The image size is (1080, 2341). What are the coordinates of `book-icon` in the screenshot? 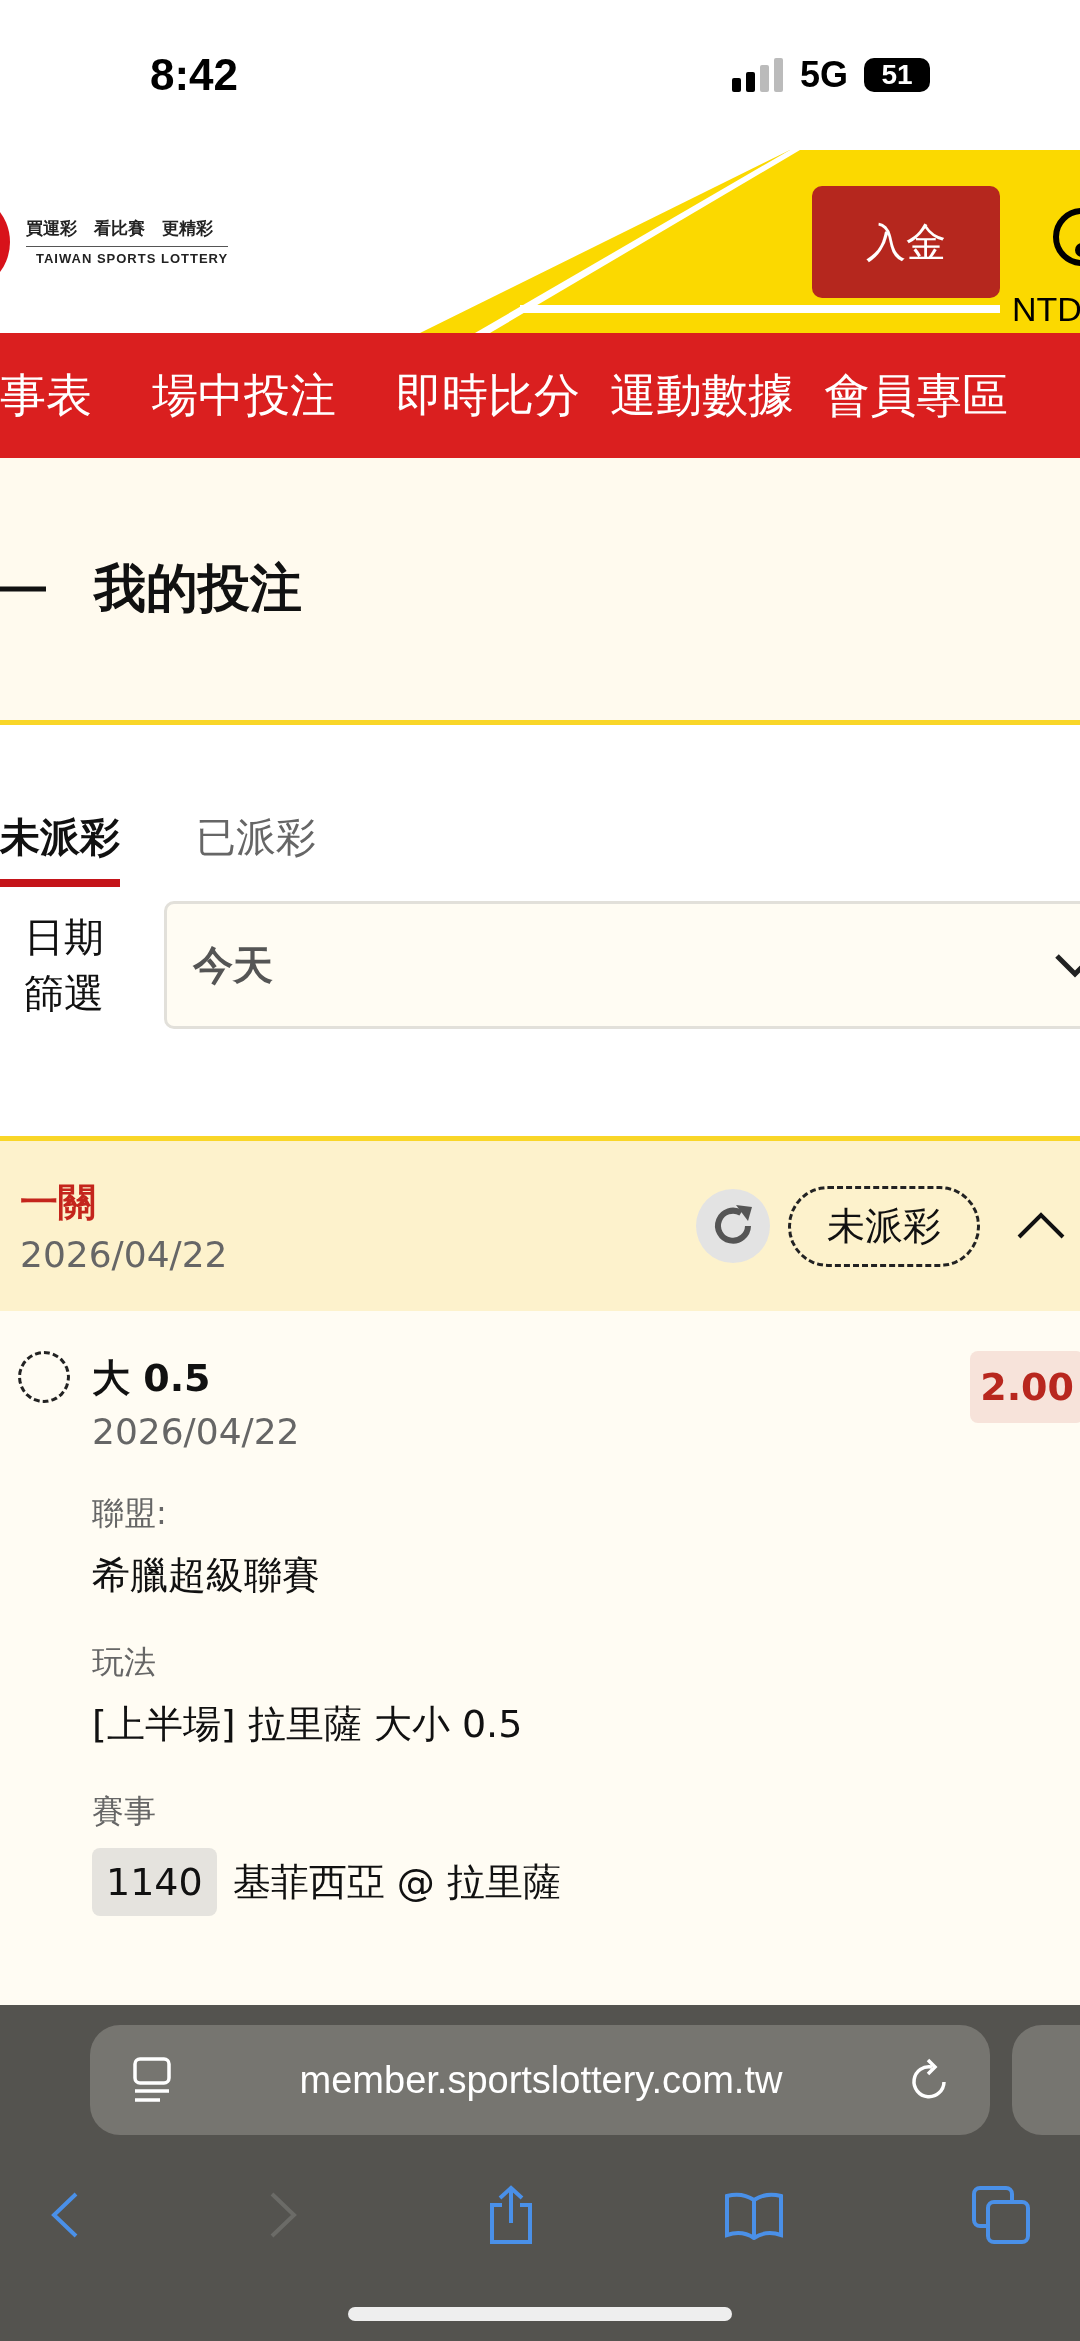 It's located at (754, 2215).